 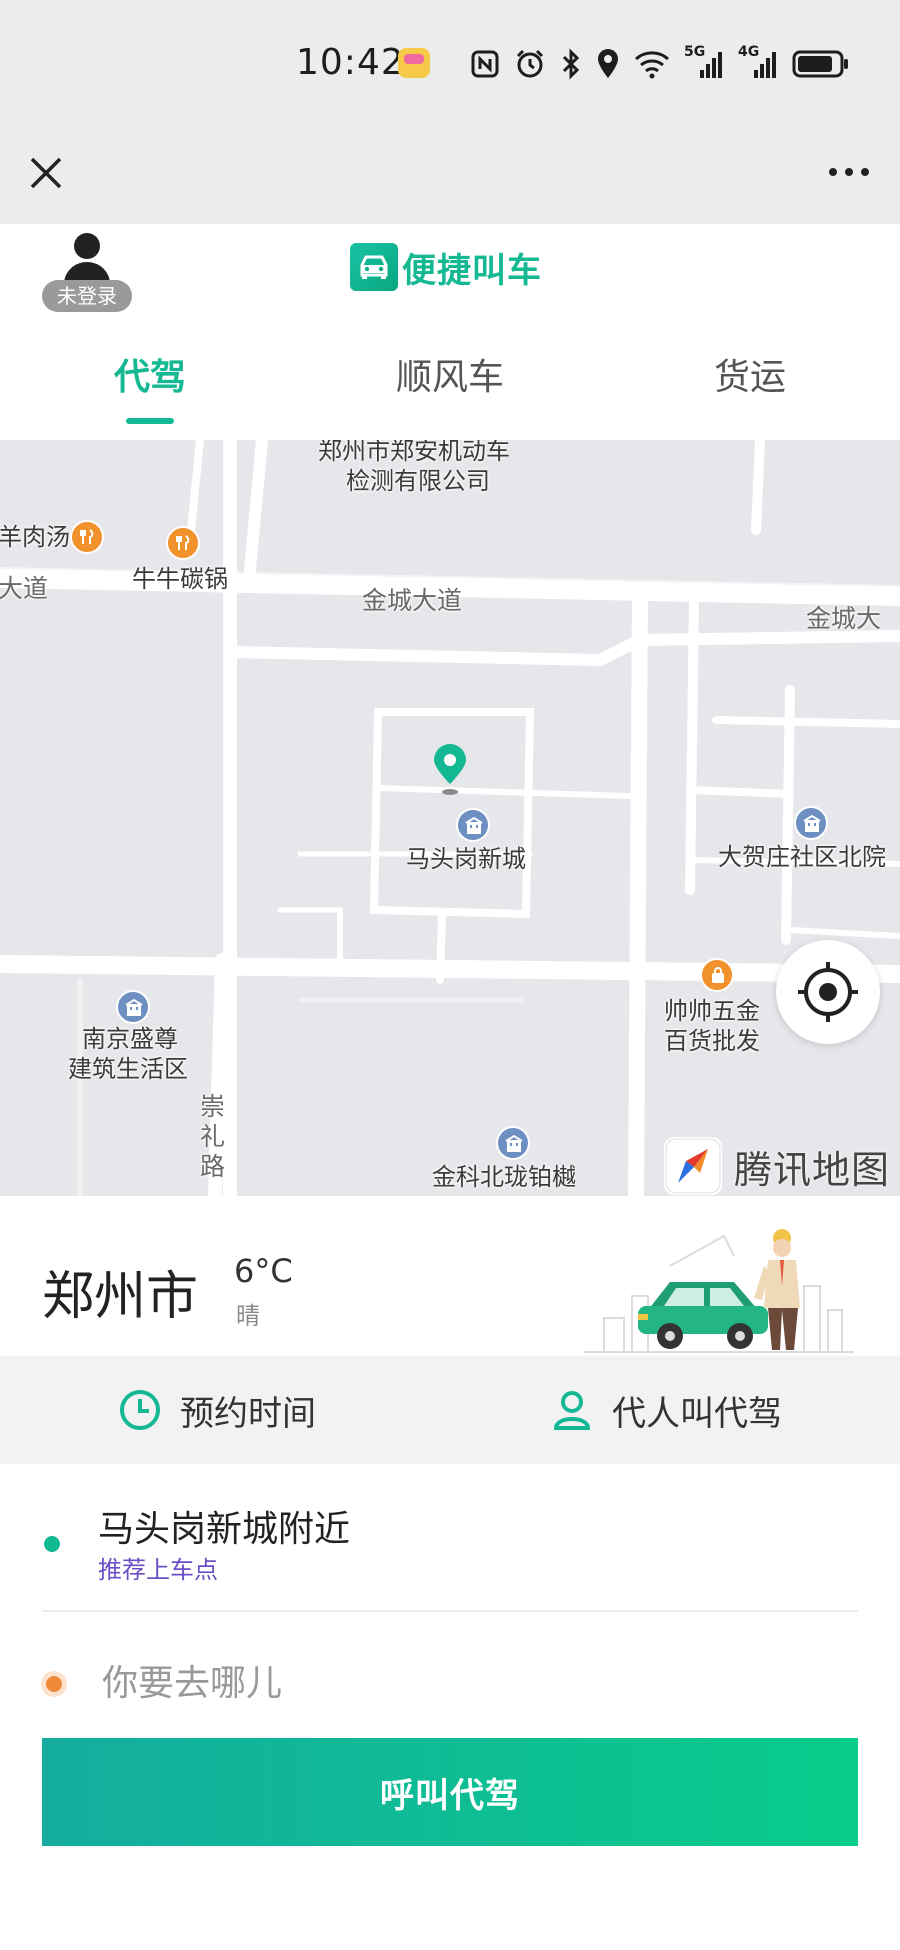 What do you see at coordinates (485, 64) in the screenshot?
I see `nfc-icon` at bounding box center [485, 64].